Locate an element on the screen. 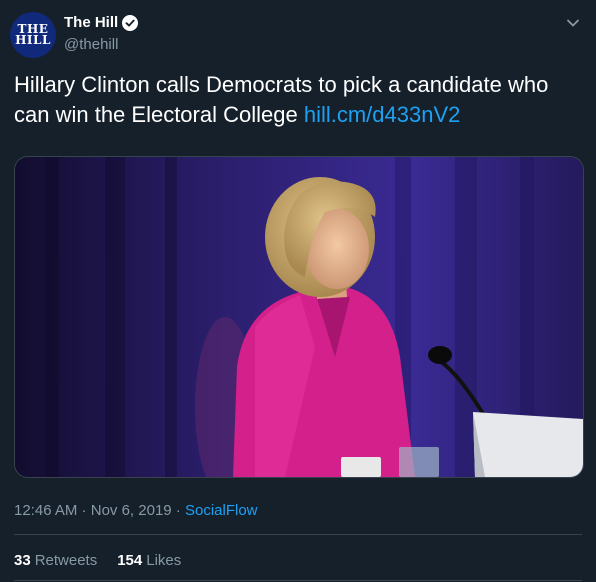 The image size is (596, 582). retweets-label: Retweets is located at coordinates (66, 560).